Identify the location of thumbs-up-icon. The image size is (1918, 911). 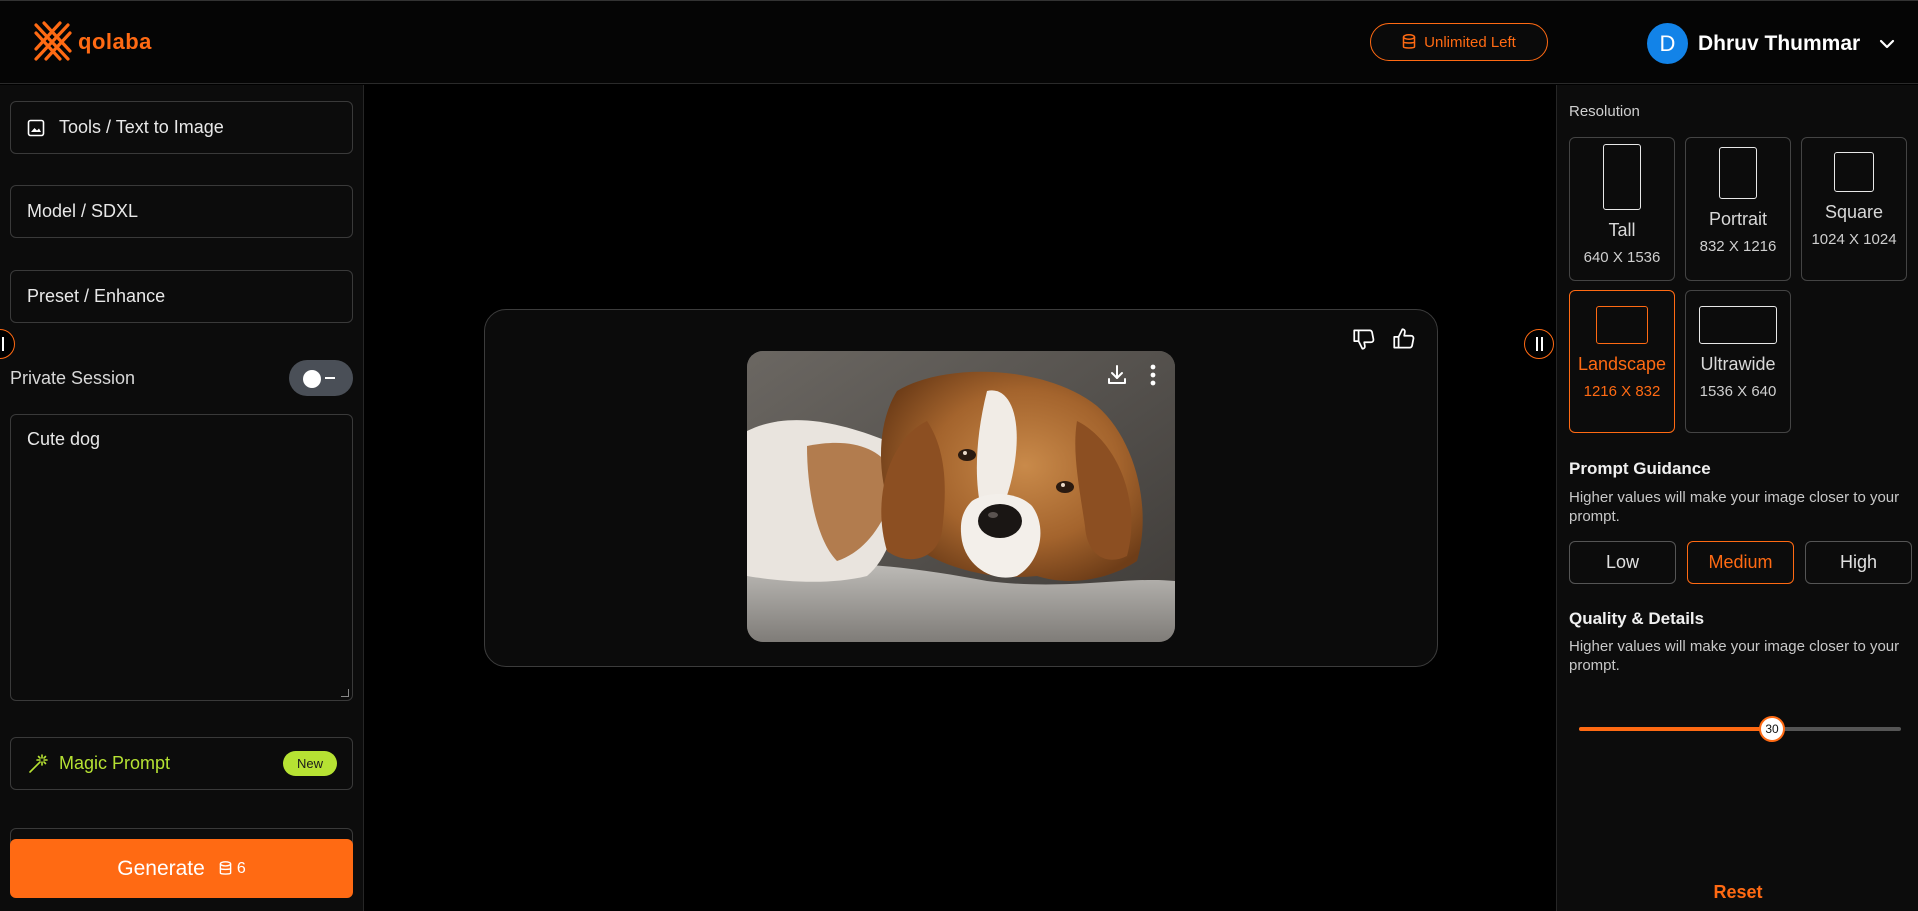
(1404, 339).